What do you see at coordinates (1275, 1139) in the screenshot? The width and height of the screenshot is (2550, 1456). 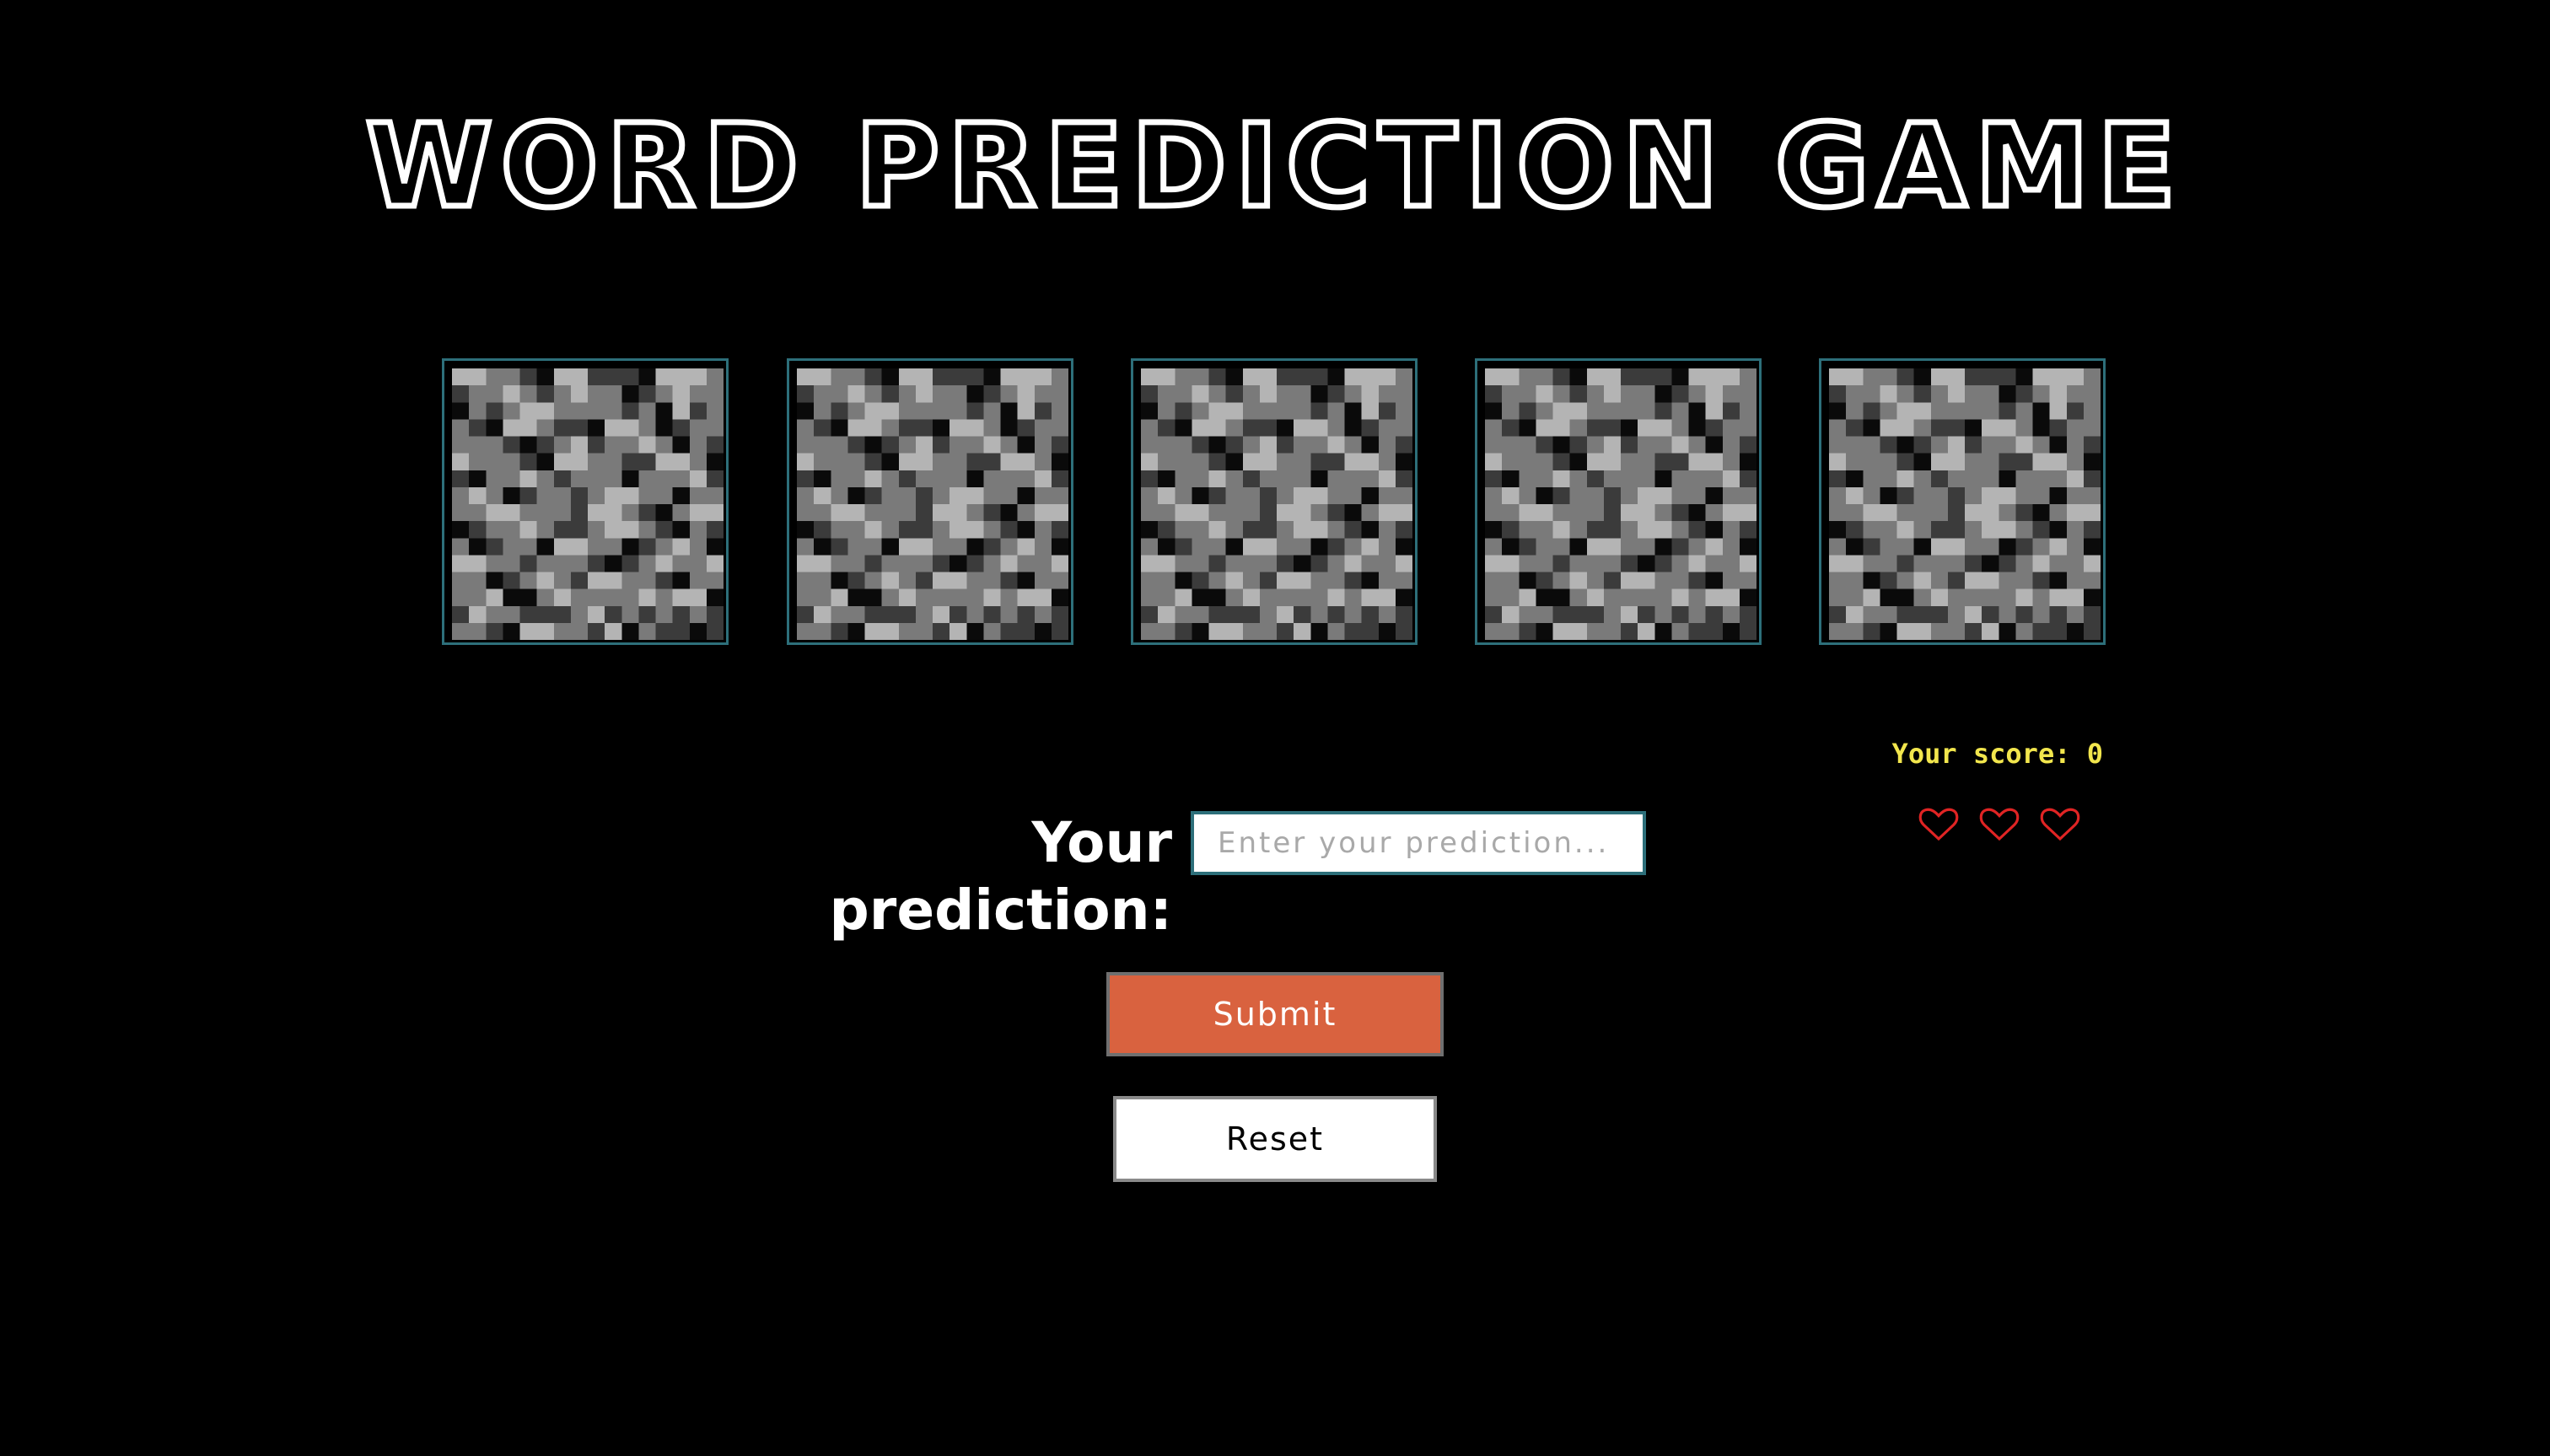 I see `reset-button: Reset` at bounding box center [1275, 1139].